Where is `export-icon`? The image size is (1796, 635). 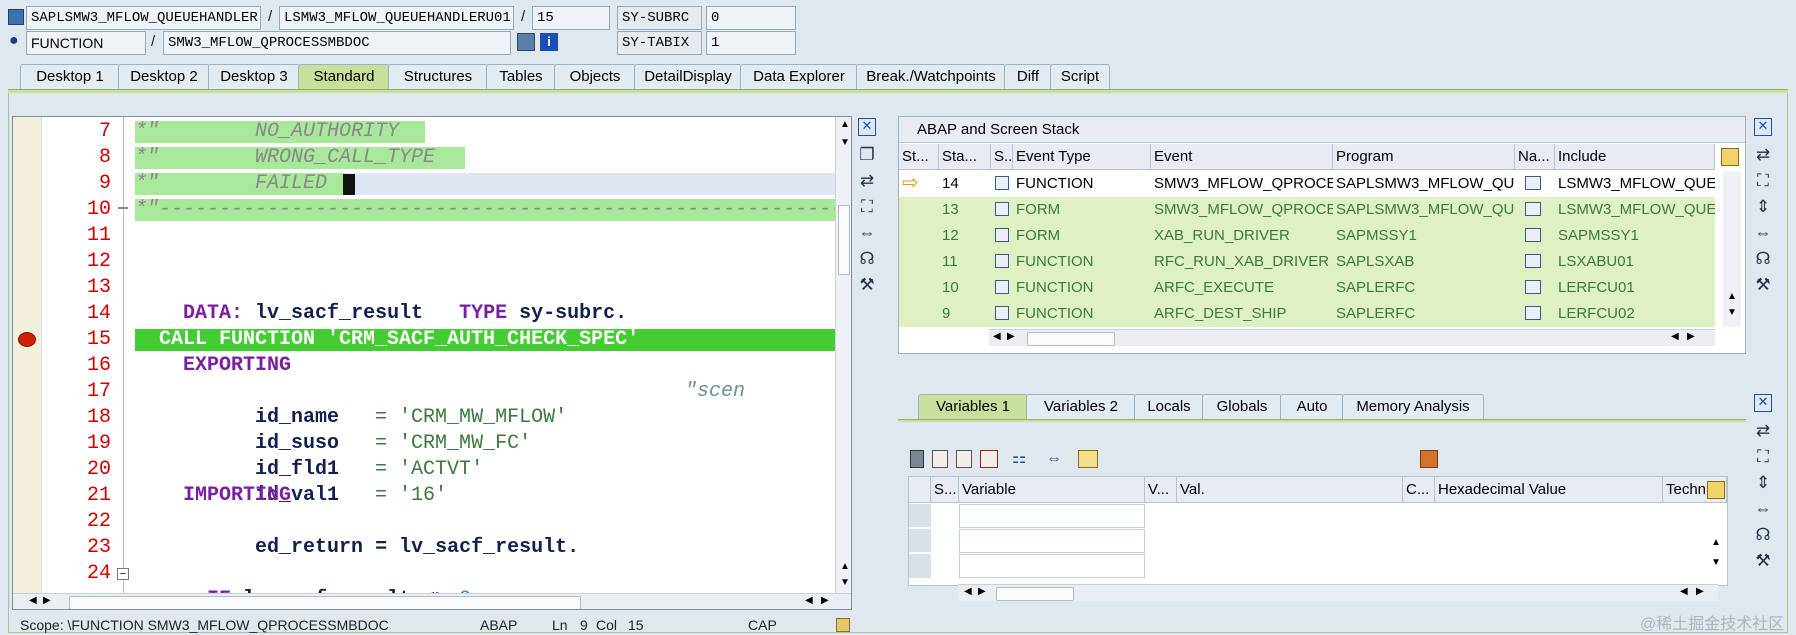 export-icon is located at coordinates (940, 459).